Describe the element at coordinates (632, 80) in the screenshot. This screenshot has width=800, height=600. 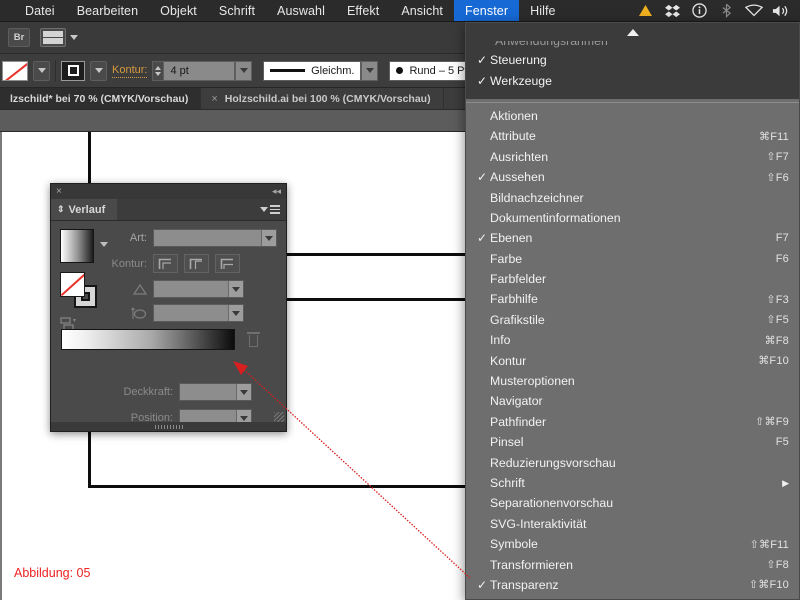
I see `menu-item-werkzeuge: ✓ Werkzeuge` at that location.